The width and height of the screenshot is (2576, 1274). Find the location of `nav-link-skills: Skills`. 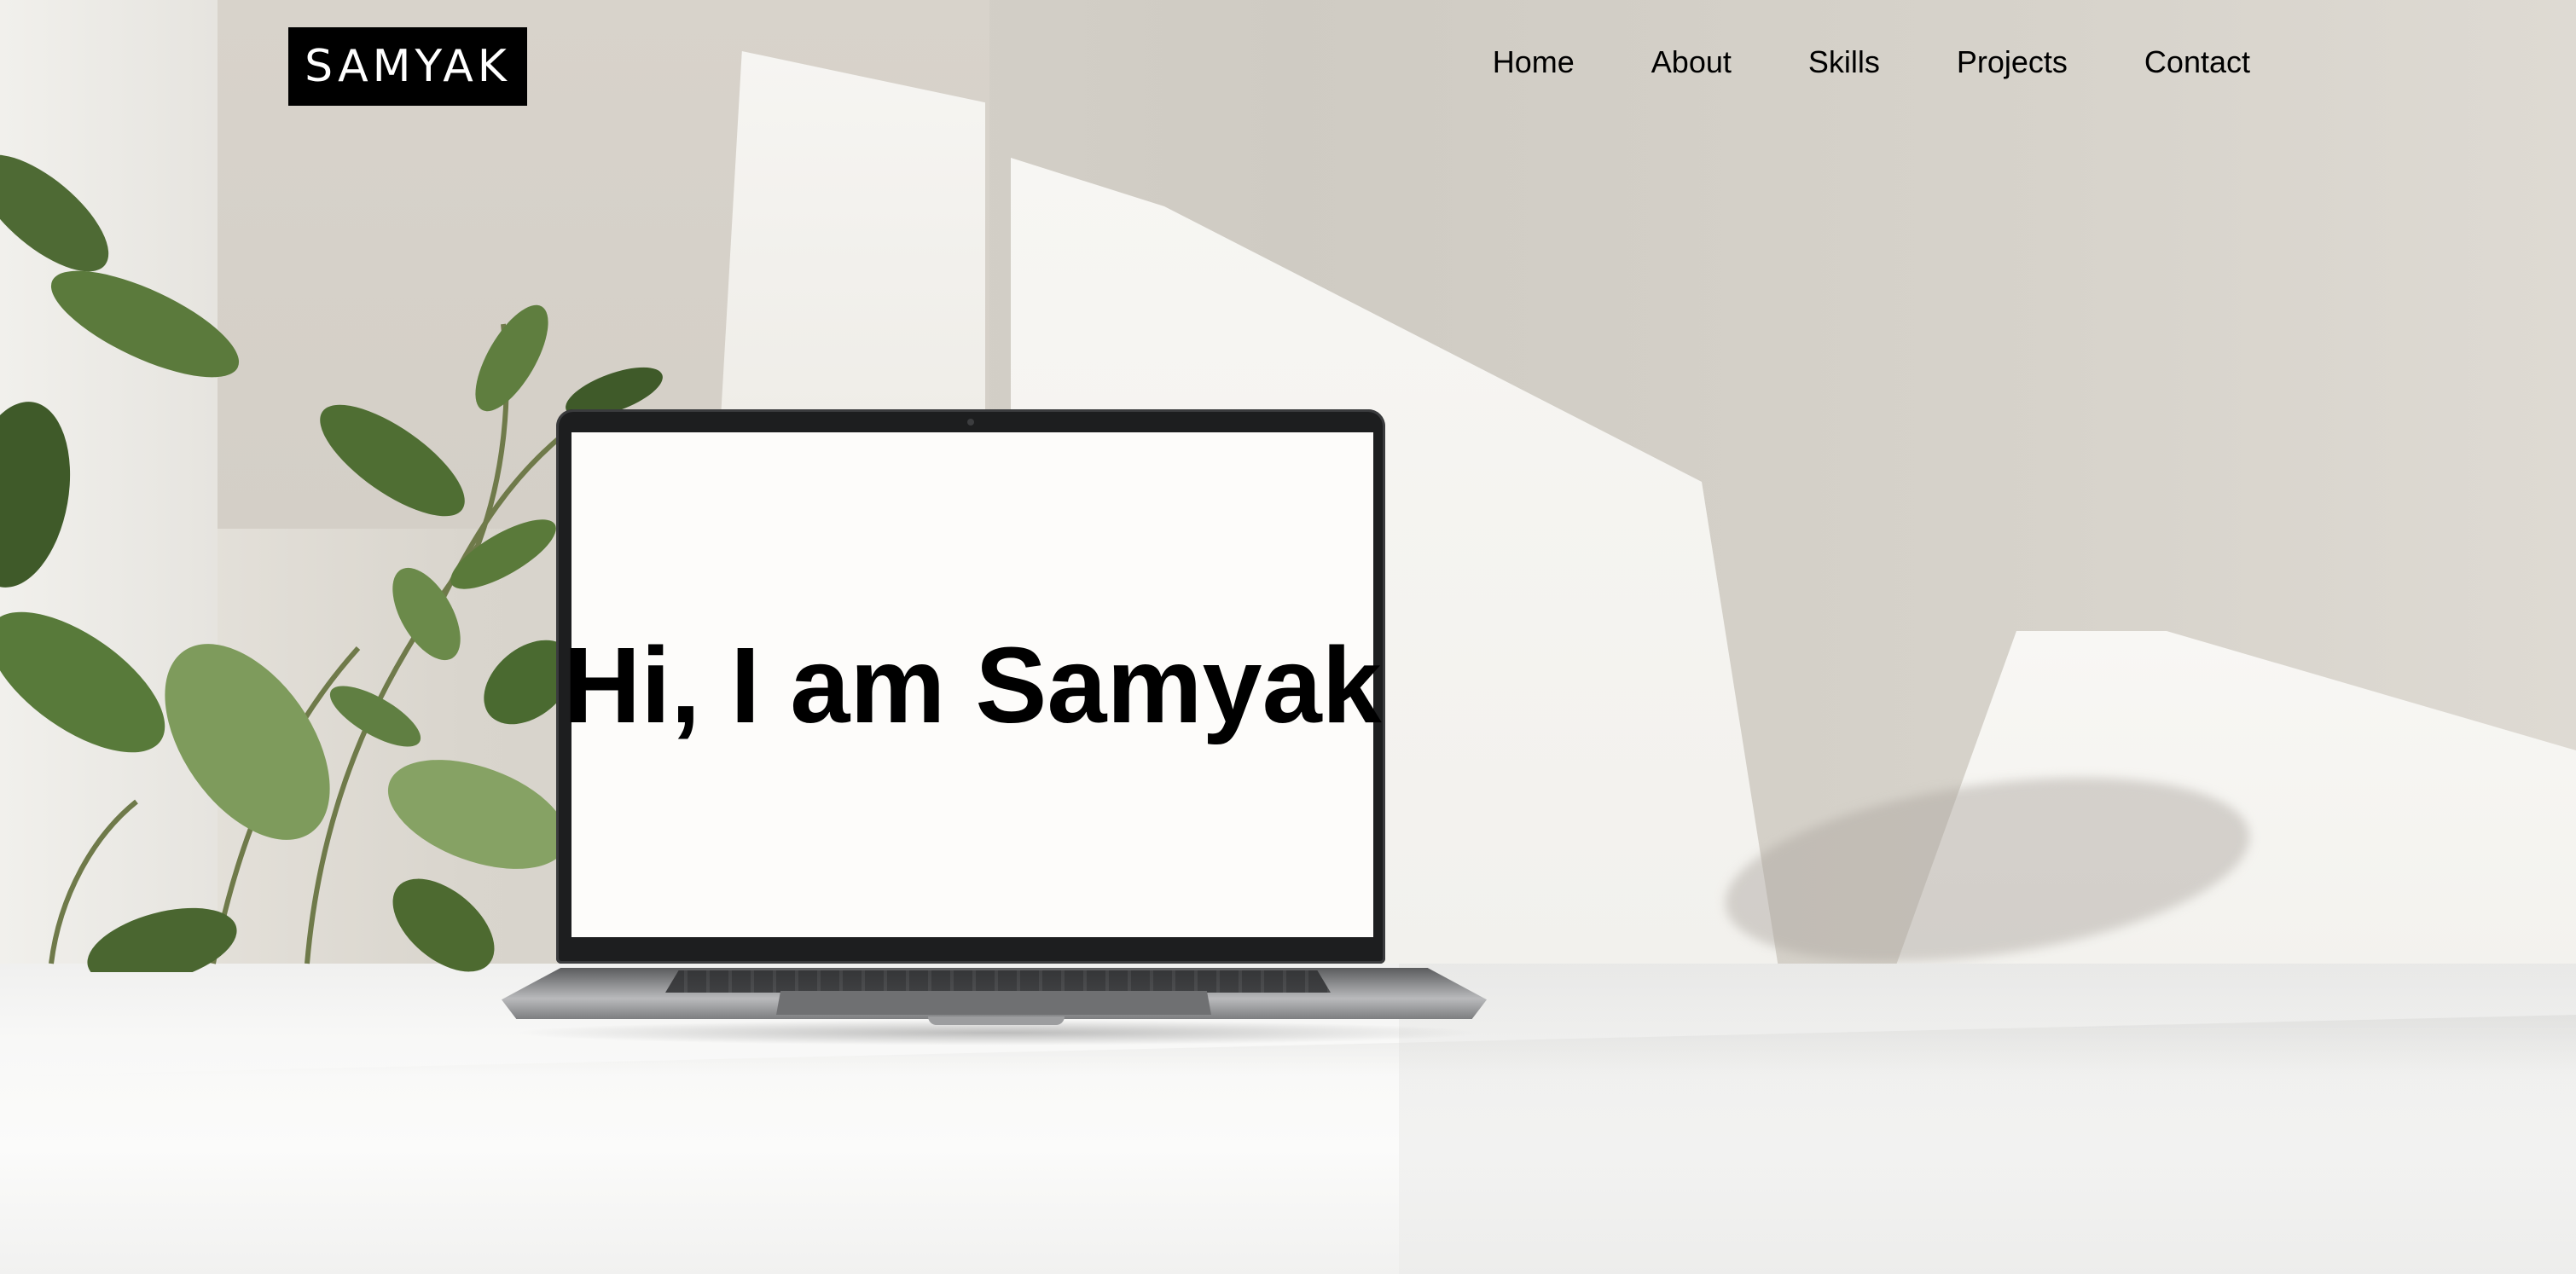

nav-link-skills: Skills is located at coordinates (1844, 61).